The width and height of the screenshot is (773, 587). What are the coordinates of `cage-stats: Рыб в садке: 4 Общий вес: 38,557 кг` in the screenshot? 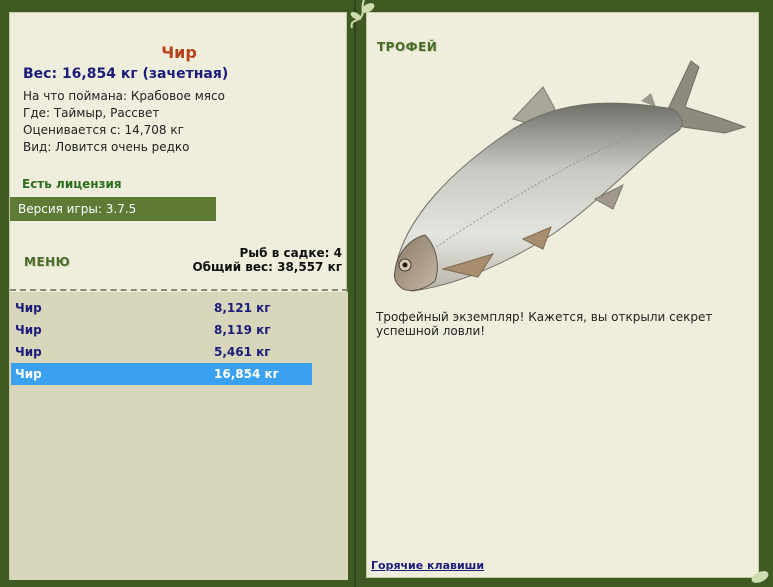 It's located at (267, 260).